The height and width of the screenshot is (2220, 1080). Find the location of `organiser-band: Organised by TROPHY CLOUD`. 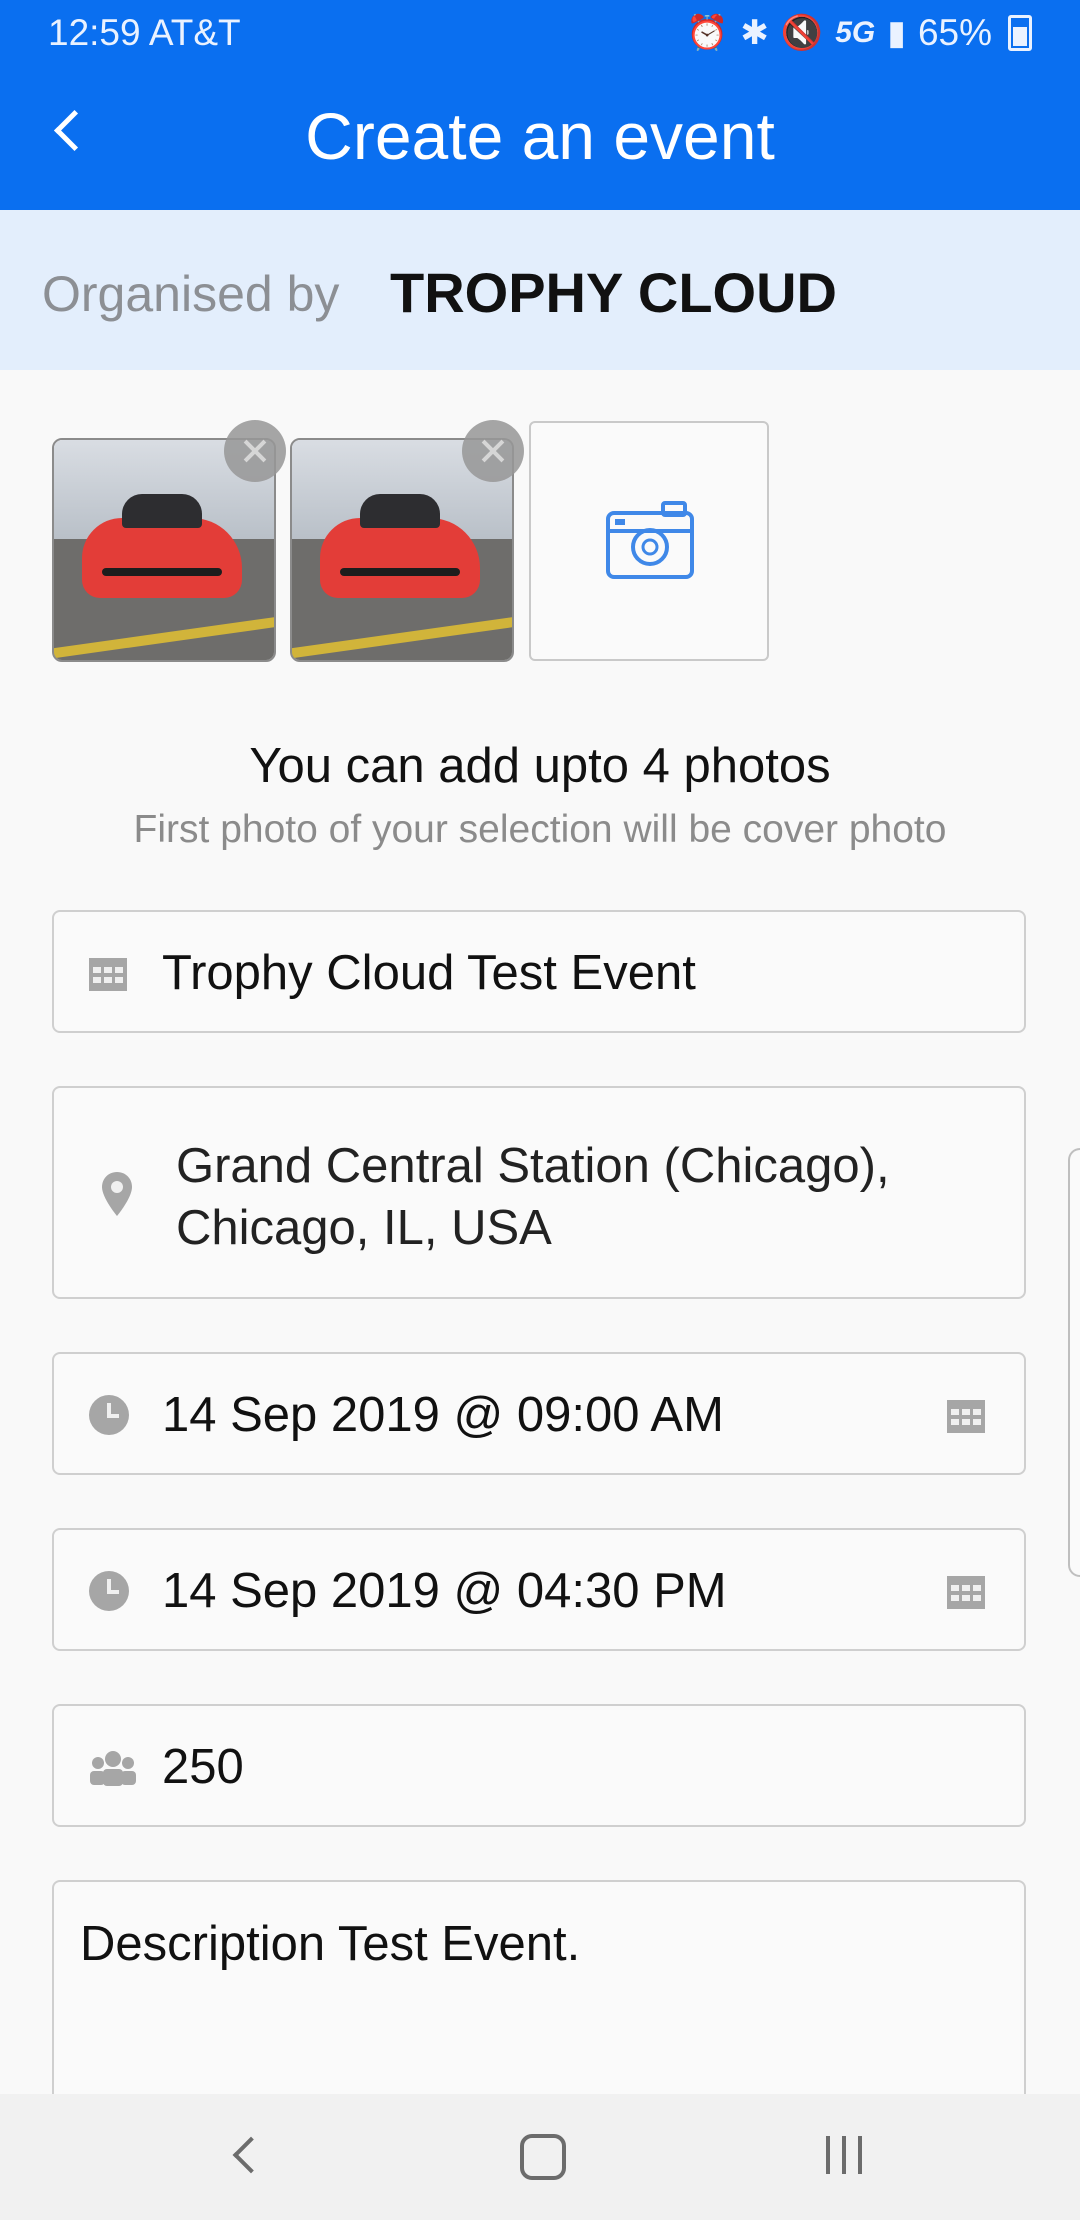

organiser-band: Organised by TROPHY CLOUD is located at coordinates (540, 290).